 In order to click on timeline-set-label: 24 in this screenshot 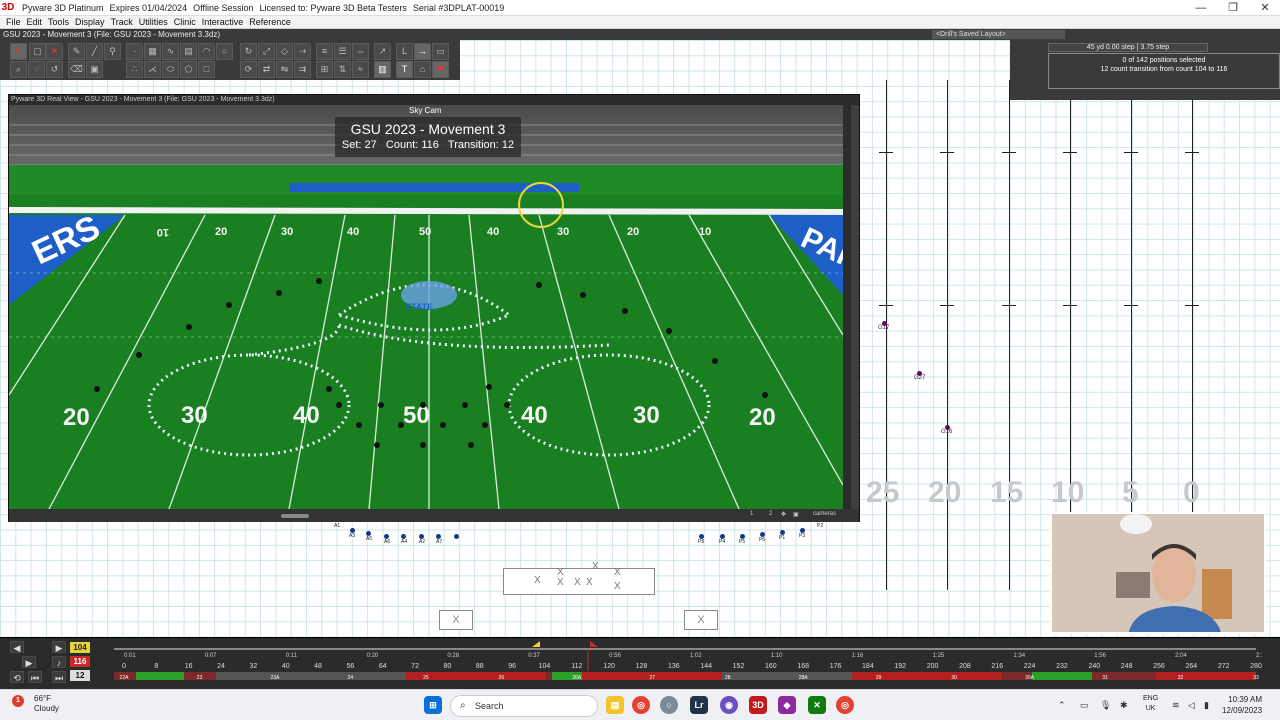, I will do `click(351, 678)`.